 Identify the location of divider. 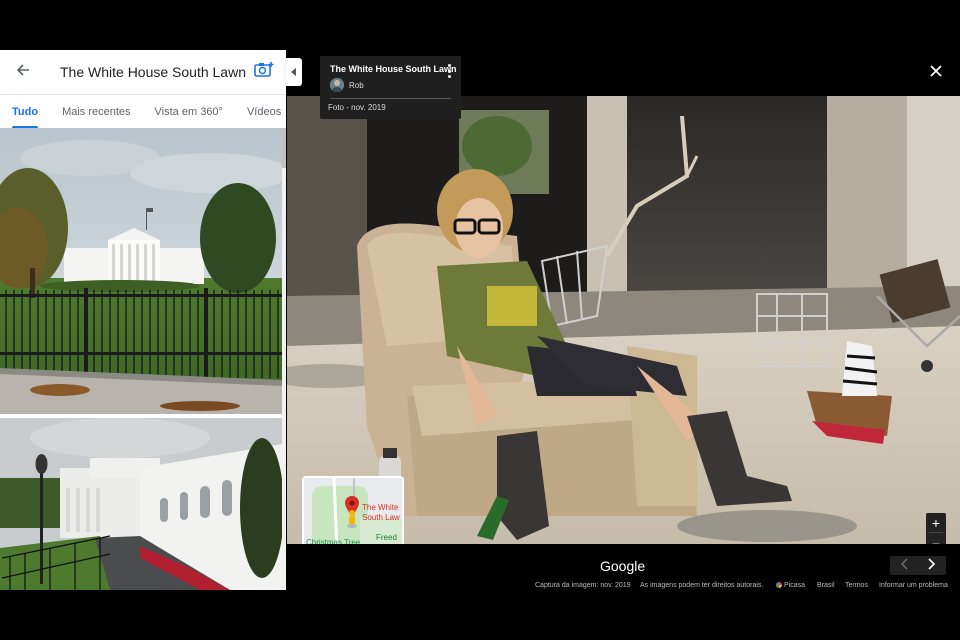
(390, 98).